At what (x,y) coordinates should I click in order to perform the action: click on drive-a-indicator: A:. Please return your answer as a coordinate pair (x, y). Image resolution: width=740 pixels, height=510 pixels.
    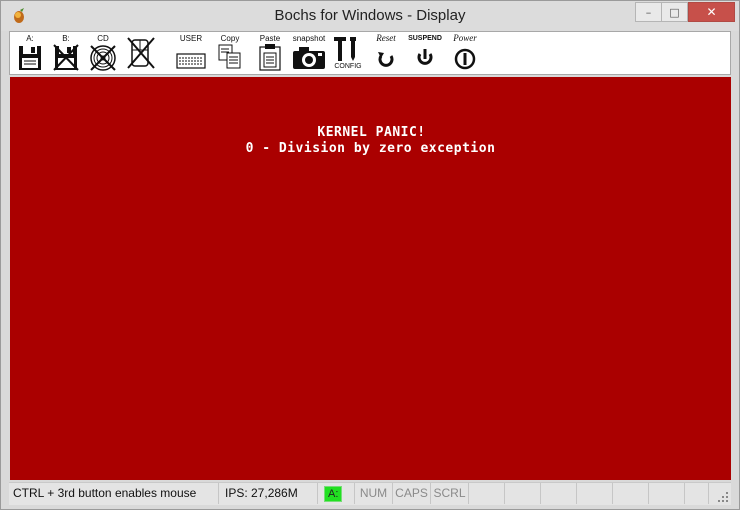
    Looking at the image, I should click on (333, 494).